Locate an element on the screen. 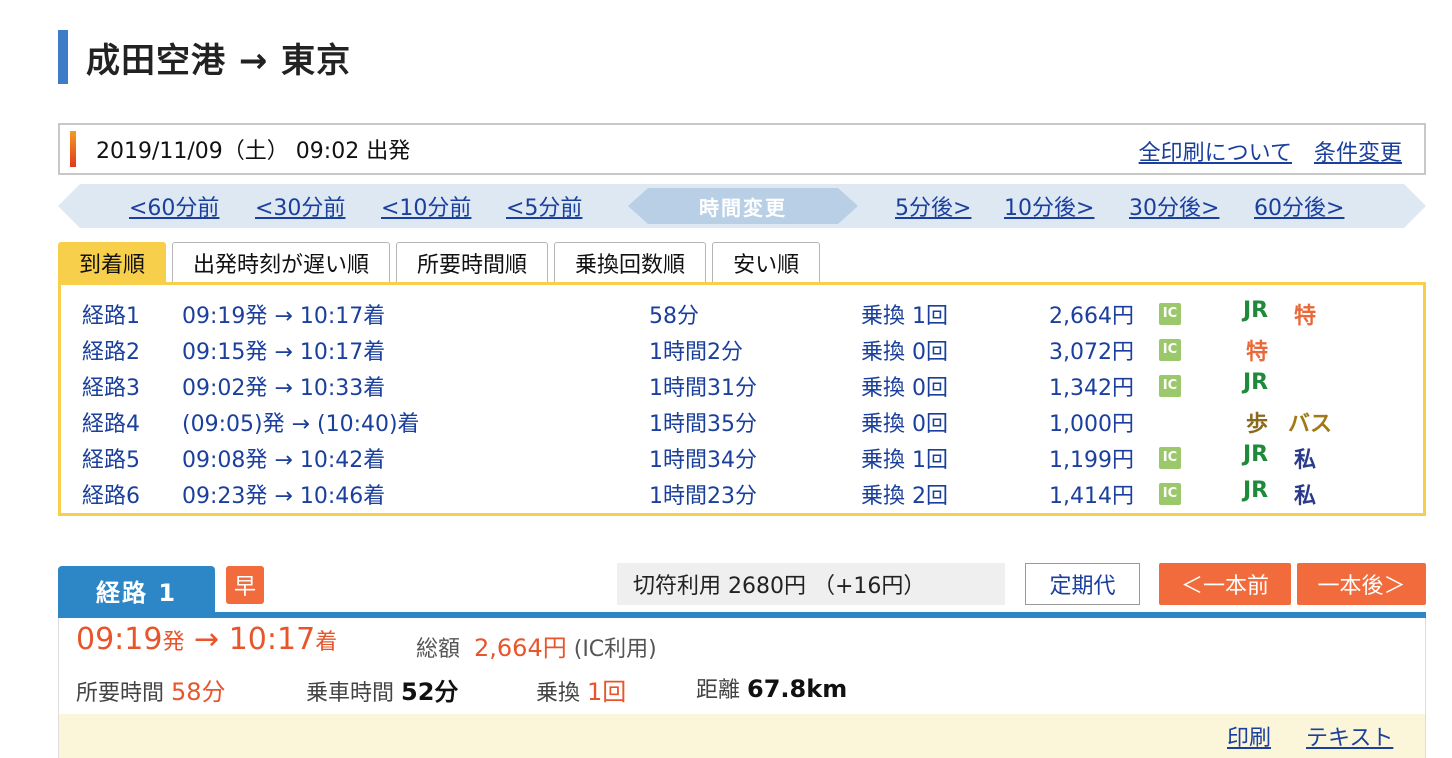 The image size is (1452, 758). next-train-button: 一本後＞ is located at coordinates (1361, 584).